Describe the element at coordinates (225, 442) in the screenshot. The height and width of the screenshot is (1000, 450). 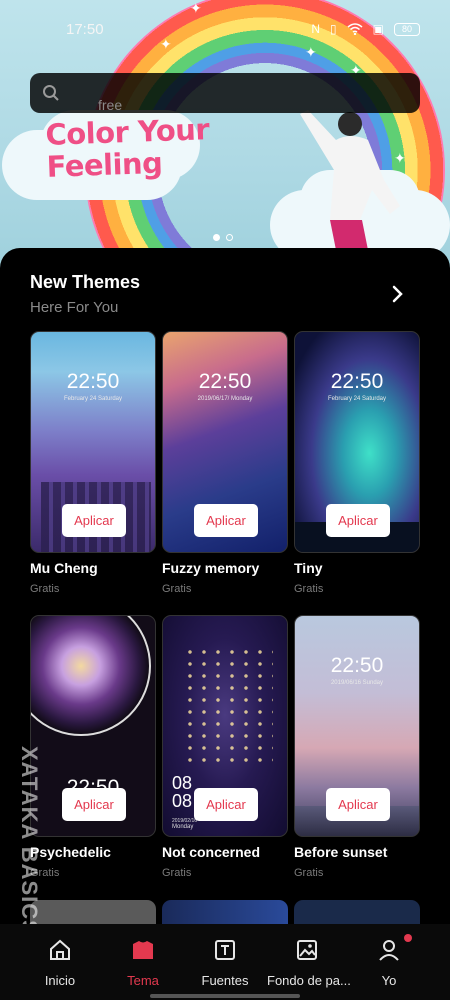
I see `theme-card-fuzzy-memory: 22:50 2019/06/17/ Monday Aplicar` at that location.